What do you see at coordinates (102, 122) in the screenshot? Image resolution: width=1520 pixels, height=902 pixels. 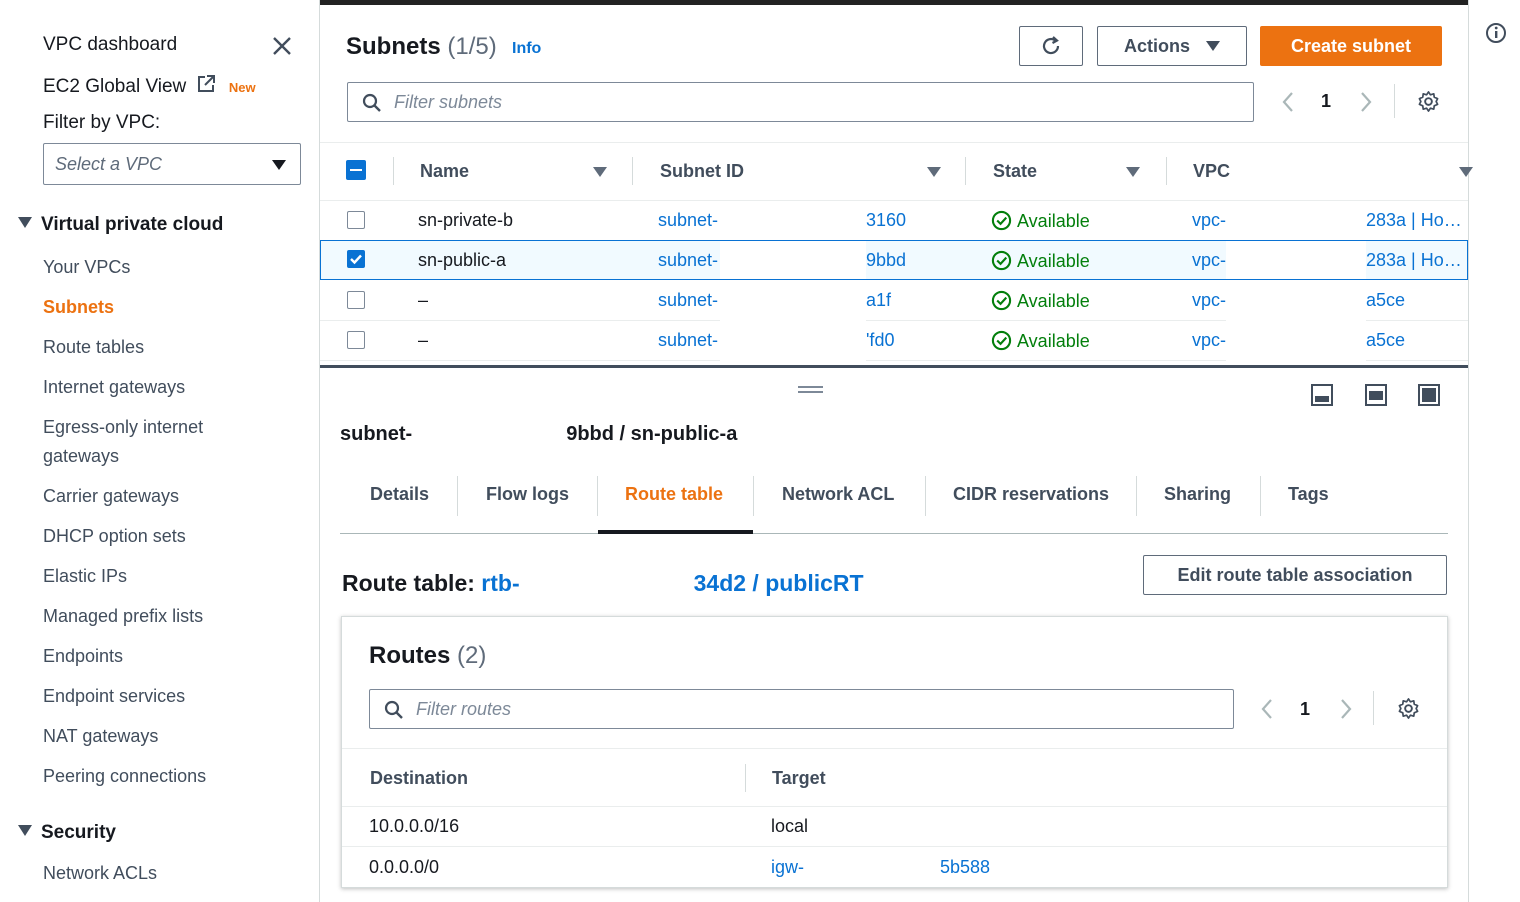 I see `filter-by-vpc-label: Filter by VPC:` at bounding box center [102, 122].